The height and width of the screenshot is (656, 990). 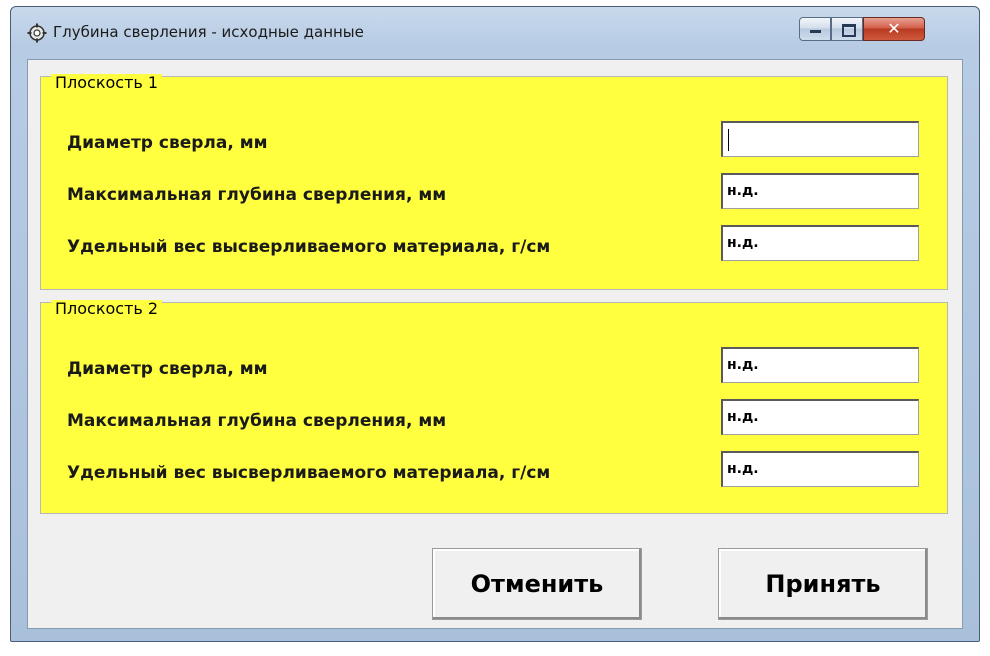 What do you see at coordinates (820, 417) in the screenshot?
I see `input-max-depth-2: н.д.` at bounding box center [820, 417].